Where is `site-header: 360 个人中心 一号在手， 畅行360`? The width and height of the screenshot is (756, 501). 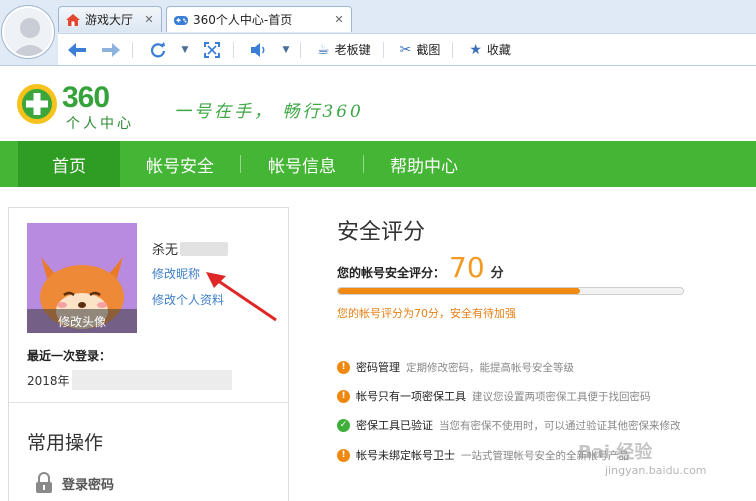
site-header: 360 个人中心 一号在手， 畅行360 is located at coordinates (378, 104).